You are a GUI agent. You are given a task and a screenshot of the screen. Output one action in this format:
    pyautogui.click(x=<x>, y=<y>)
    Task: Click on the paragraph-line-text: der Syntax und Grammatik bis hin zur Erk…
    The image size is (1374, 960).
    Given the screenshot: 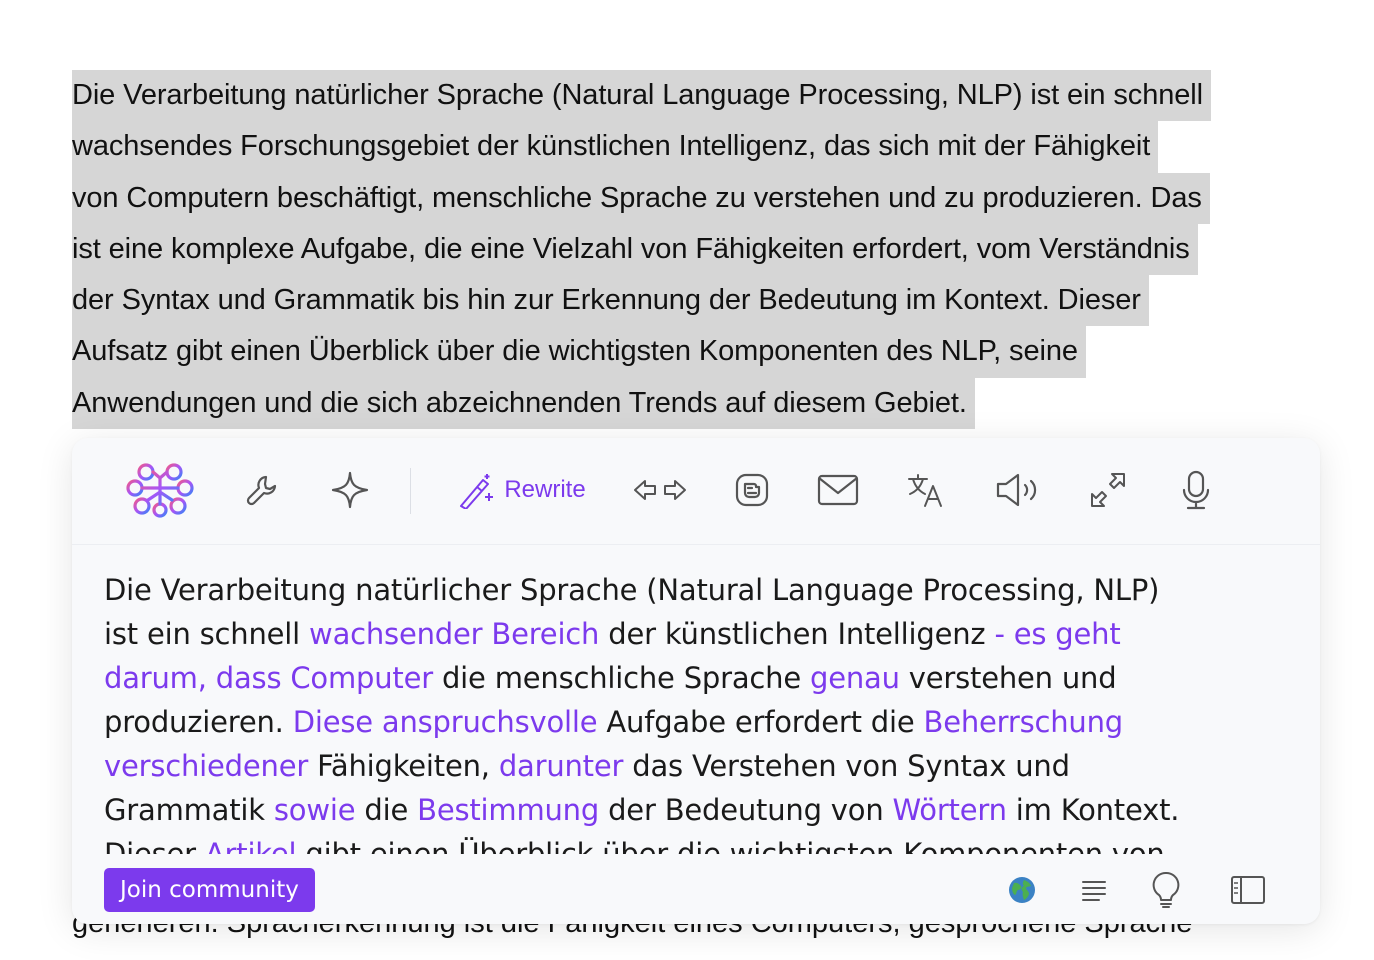 What is the action you would take?
    pyautogui.click(x=610, y=301)
    